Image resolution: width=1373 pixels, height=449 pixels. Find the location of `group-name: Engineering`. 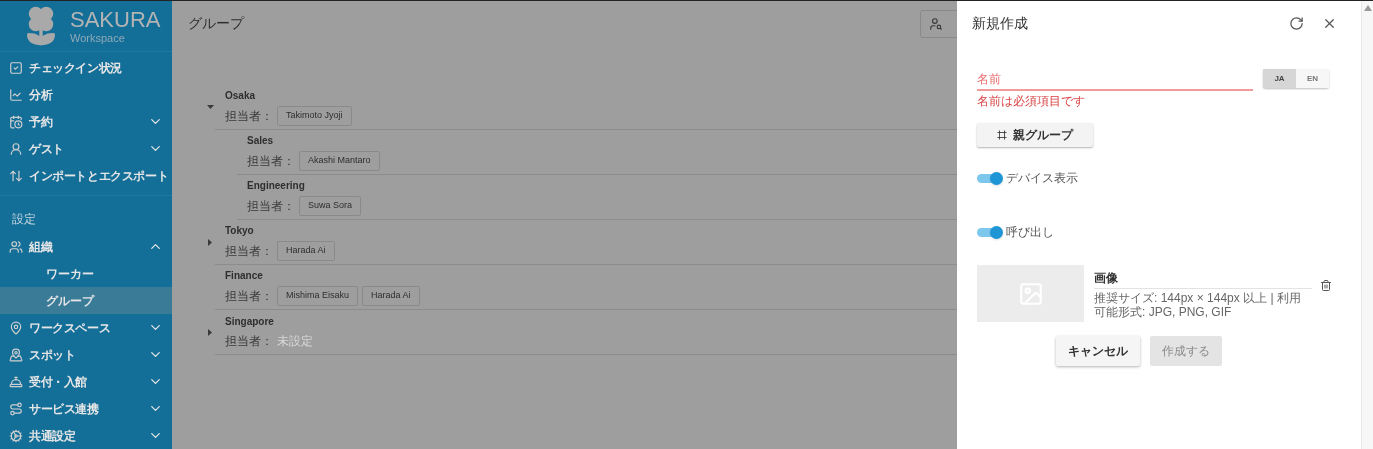

group-name: Engineering is located at coordinates (276, 186).